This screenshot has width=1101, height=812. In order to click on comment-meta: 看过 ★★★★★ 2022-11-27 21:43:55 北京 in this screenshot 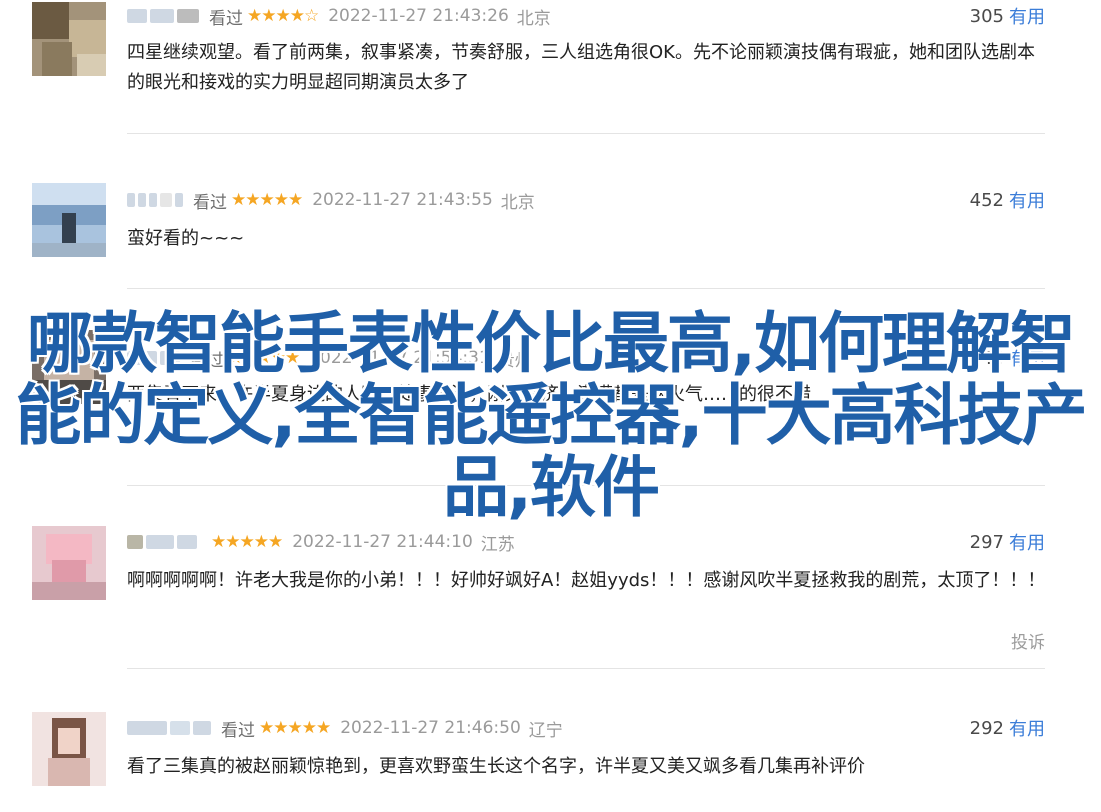, I will do `click(331, 200)`.